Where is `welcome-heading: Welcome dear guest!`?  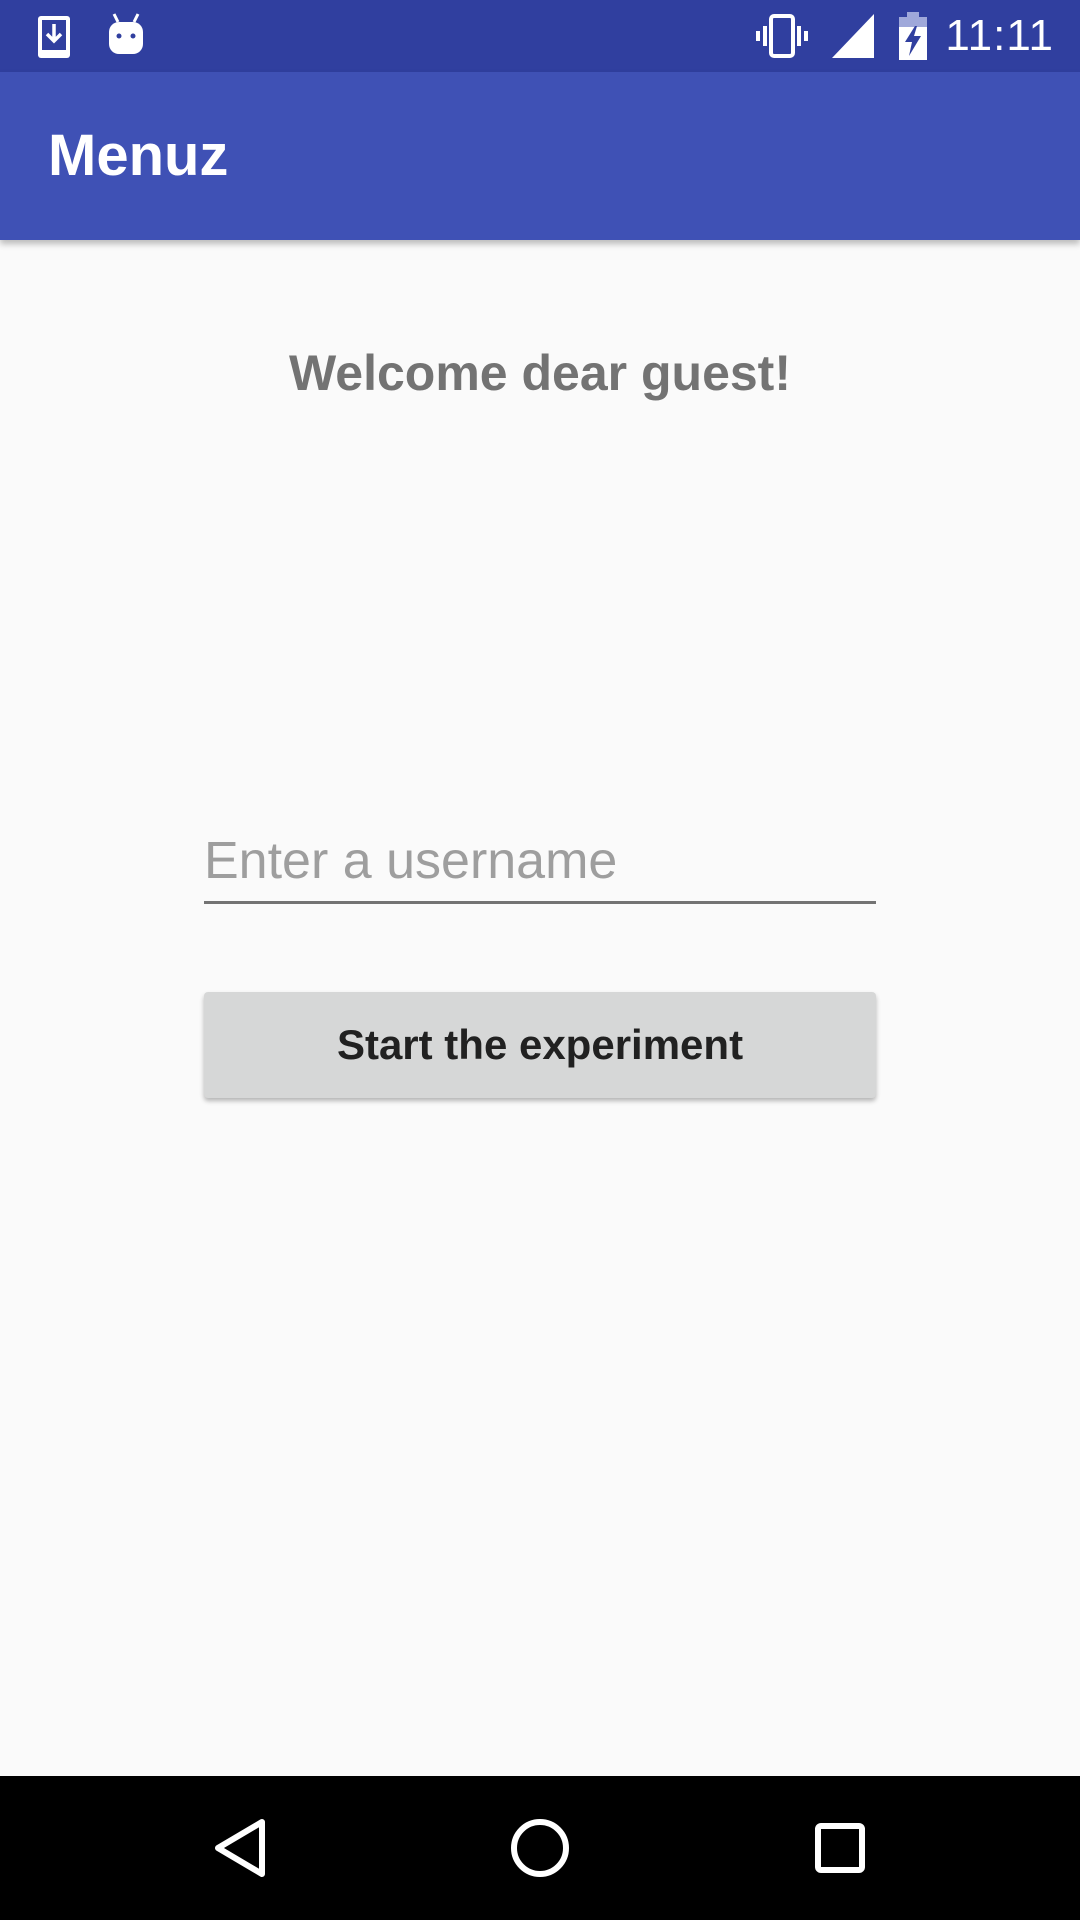 welcome-heading: Welcome dear guest! is located at coordinates (539, 373).